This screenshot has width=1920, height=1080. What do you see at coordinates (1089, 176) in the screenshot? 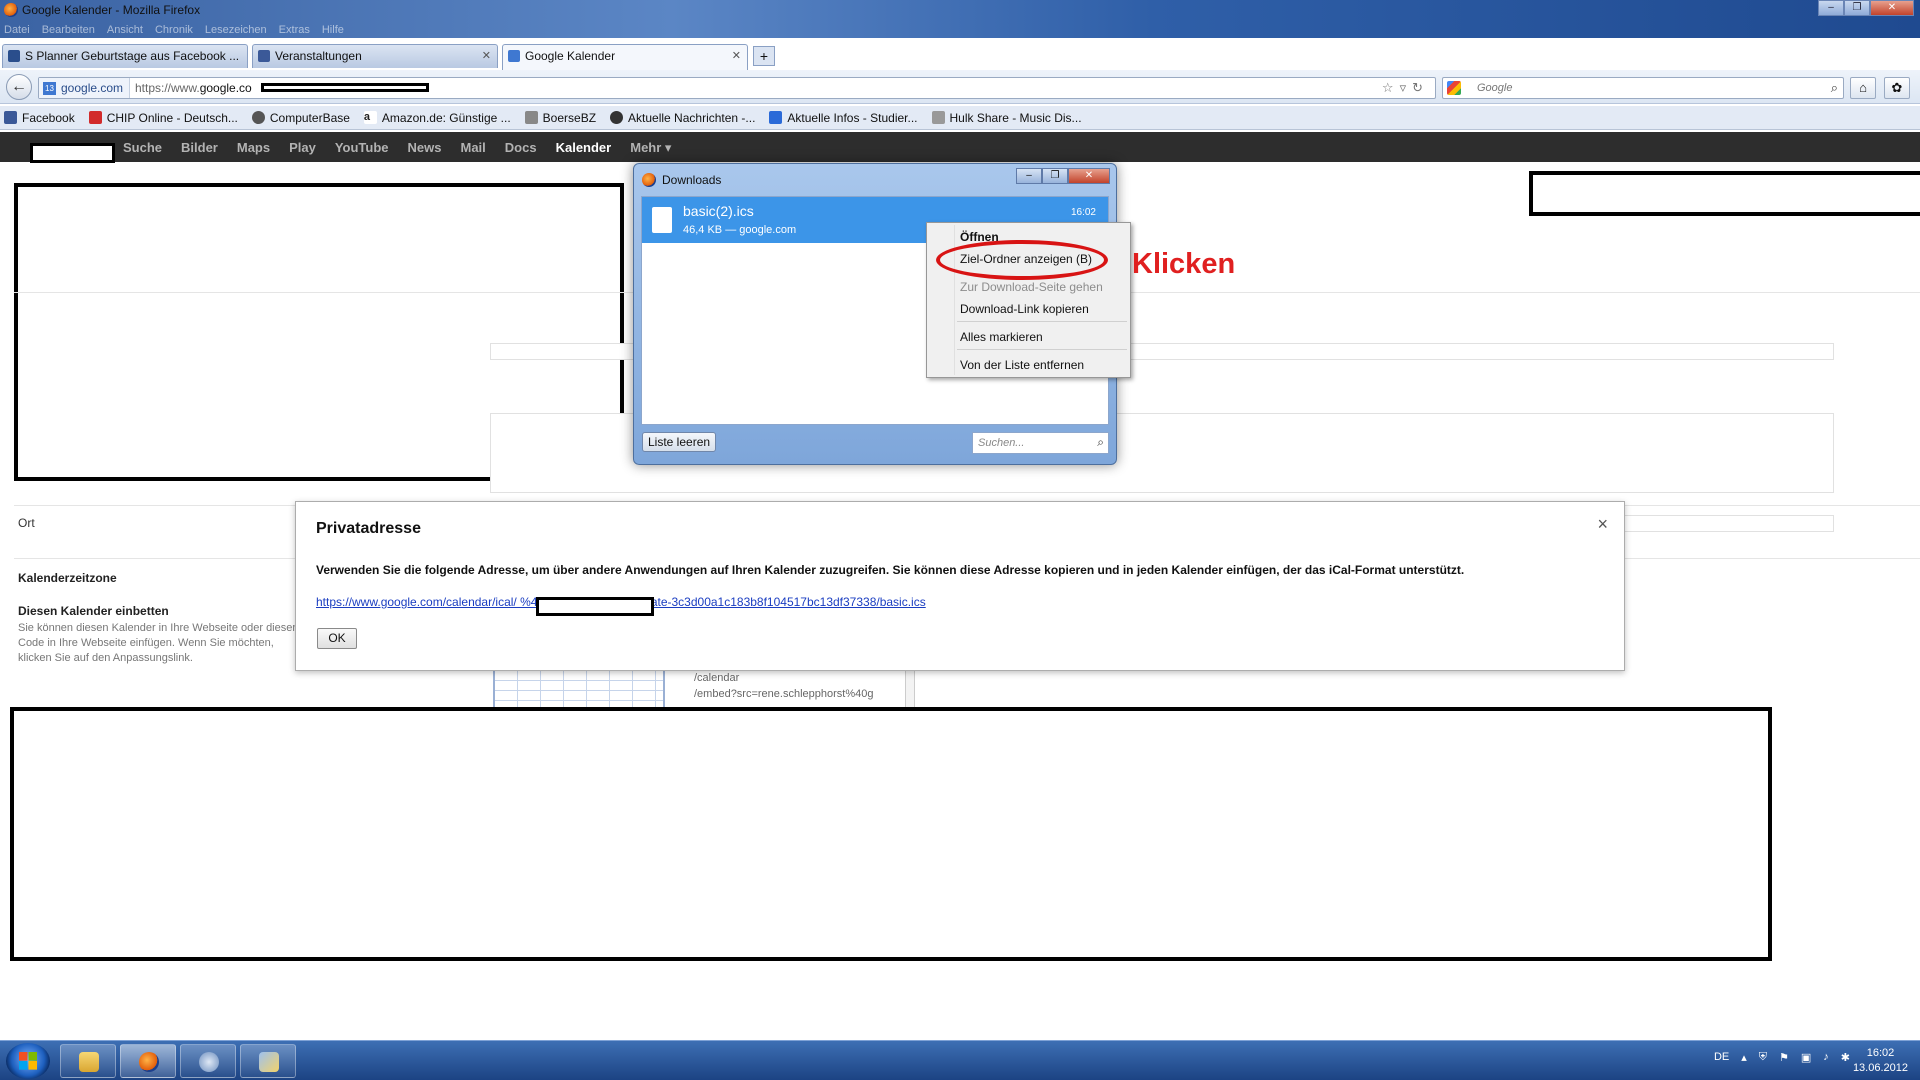
I see `close-button: ✕` at bounding box center [1089, 176].